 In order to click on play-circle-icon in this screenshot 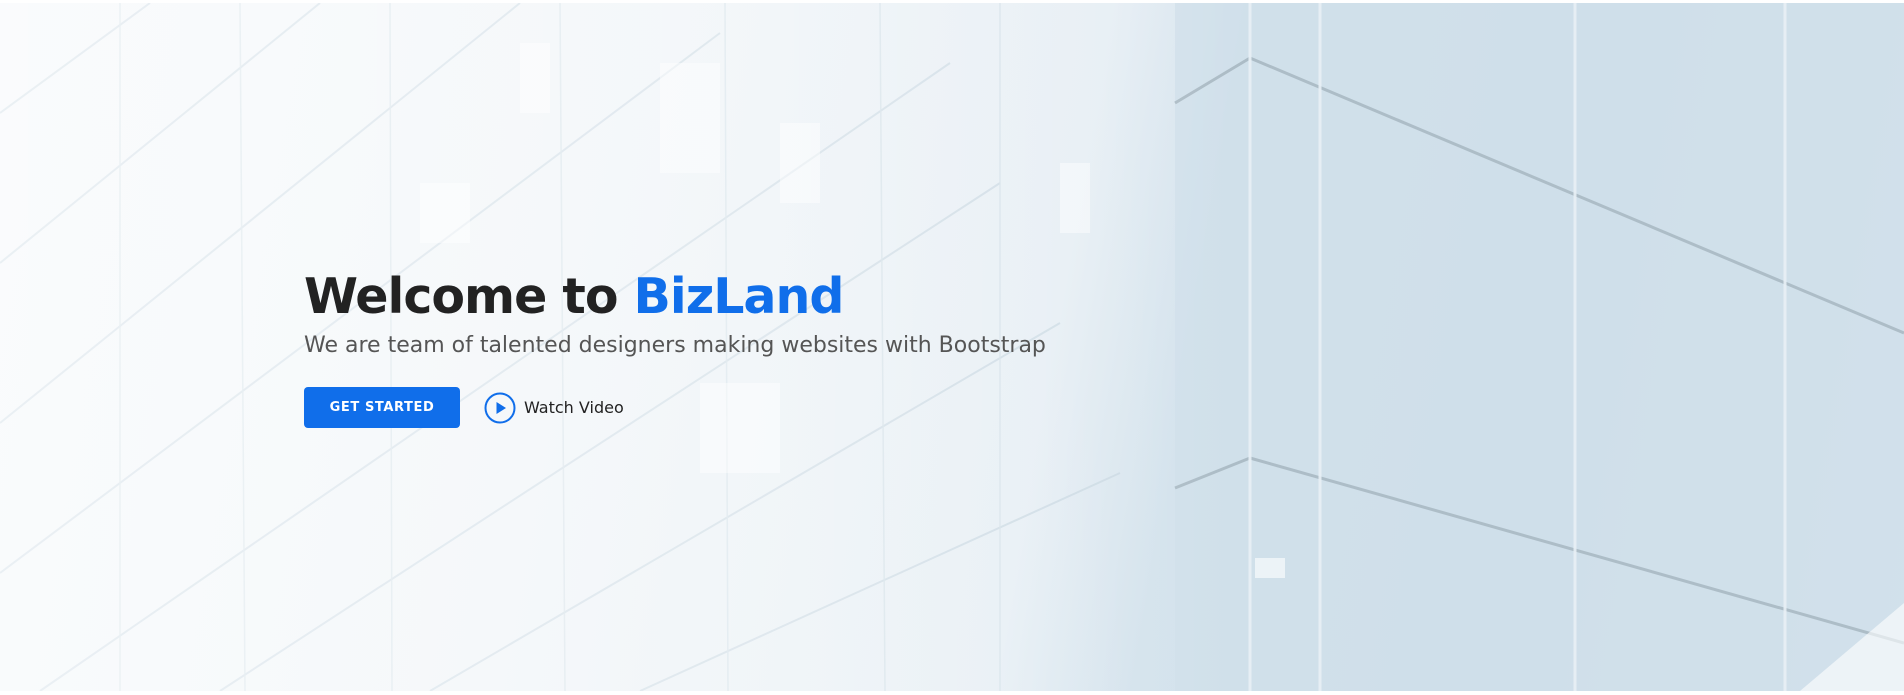, I will do `click(500, 408)`.